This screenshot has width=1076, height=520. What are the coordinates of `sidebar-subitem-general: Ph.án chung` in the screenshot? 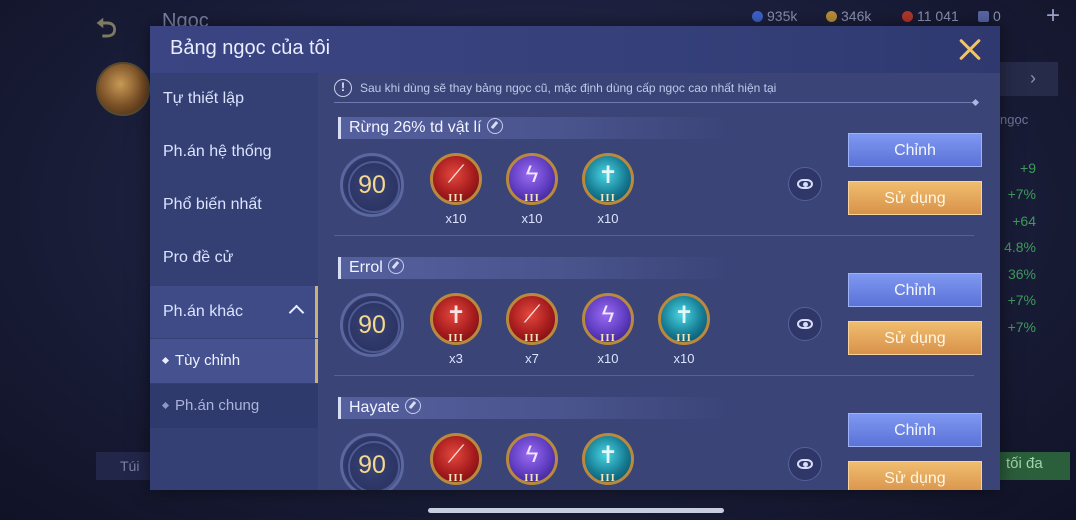 It's located at (234, 406).